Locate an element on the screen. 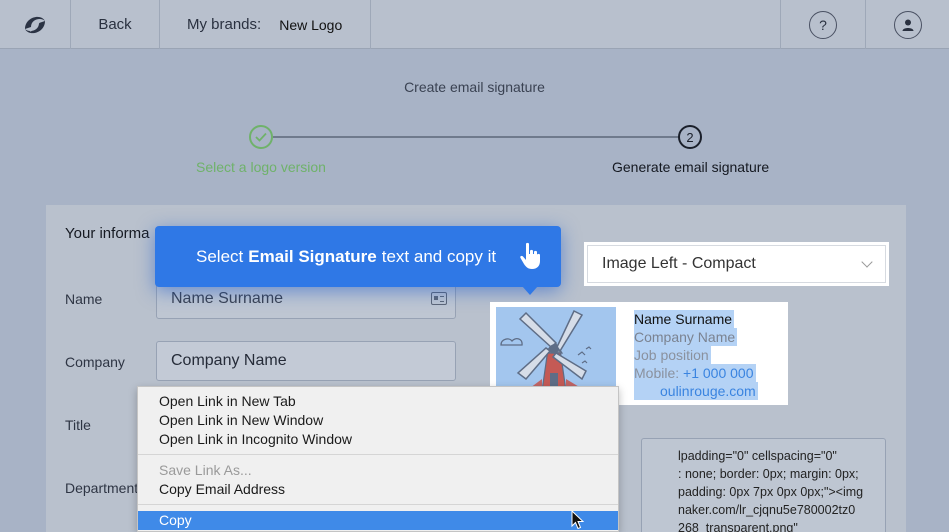 Image resolution: width=949 pixels, height=532 pixels. title-label: Title is located at coordinates (78, 425).